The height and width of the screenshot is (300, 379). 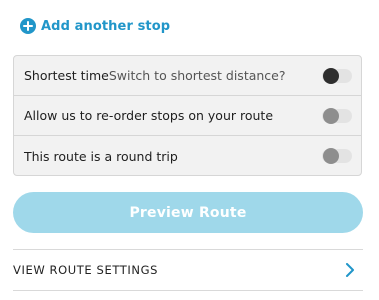 What do you see at coordinates (188, 212) in the screenshot?
I see `preview-route-button: Preview Route` at bounding box center [188, 212].